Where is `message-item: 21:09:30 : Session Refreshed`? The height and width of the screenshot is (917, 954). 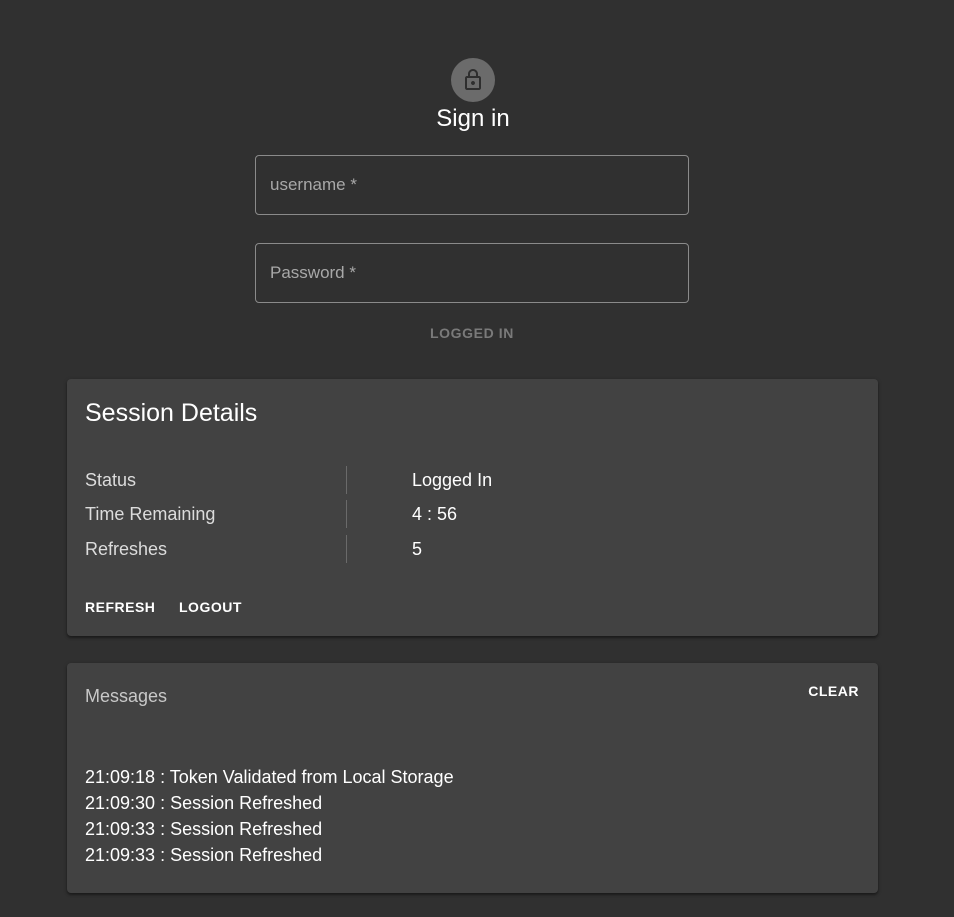
message-item: 21:09:30 : Session Refreshed is located at coordinates (204, 803).